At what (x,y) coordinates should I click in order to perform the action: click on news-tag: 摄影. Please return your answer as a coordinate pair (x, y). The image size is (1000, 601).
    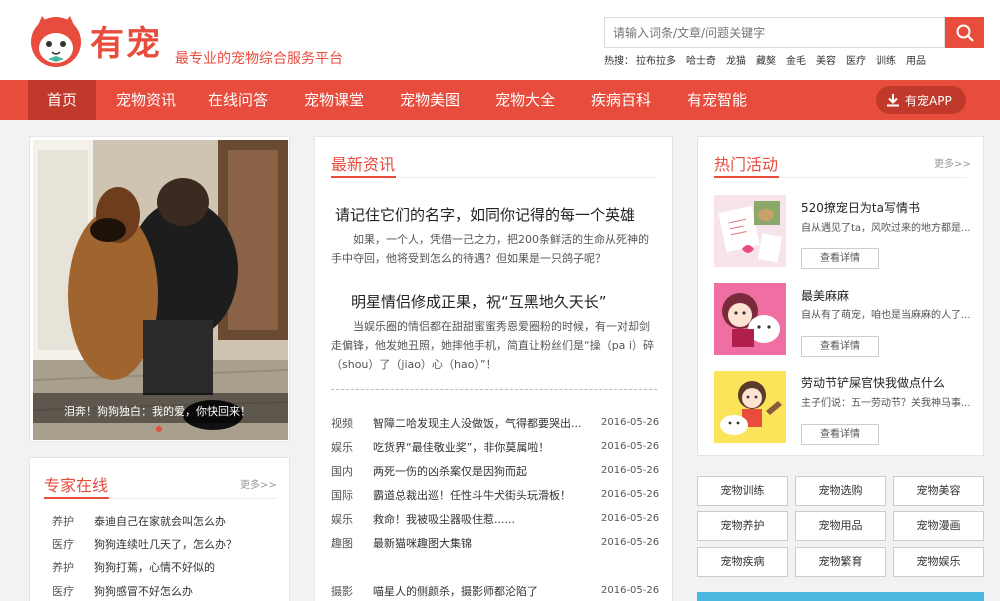
    Looking at the image, I should click on (342, 591).